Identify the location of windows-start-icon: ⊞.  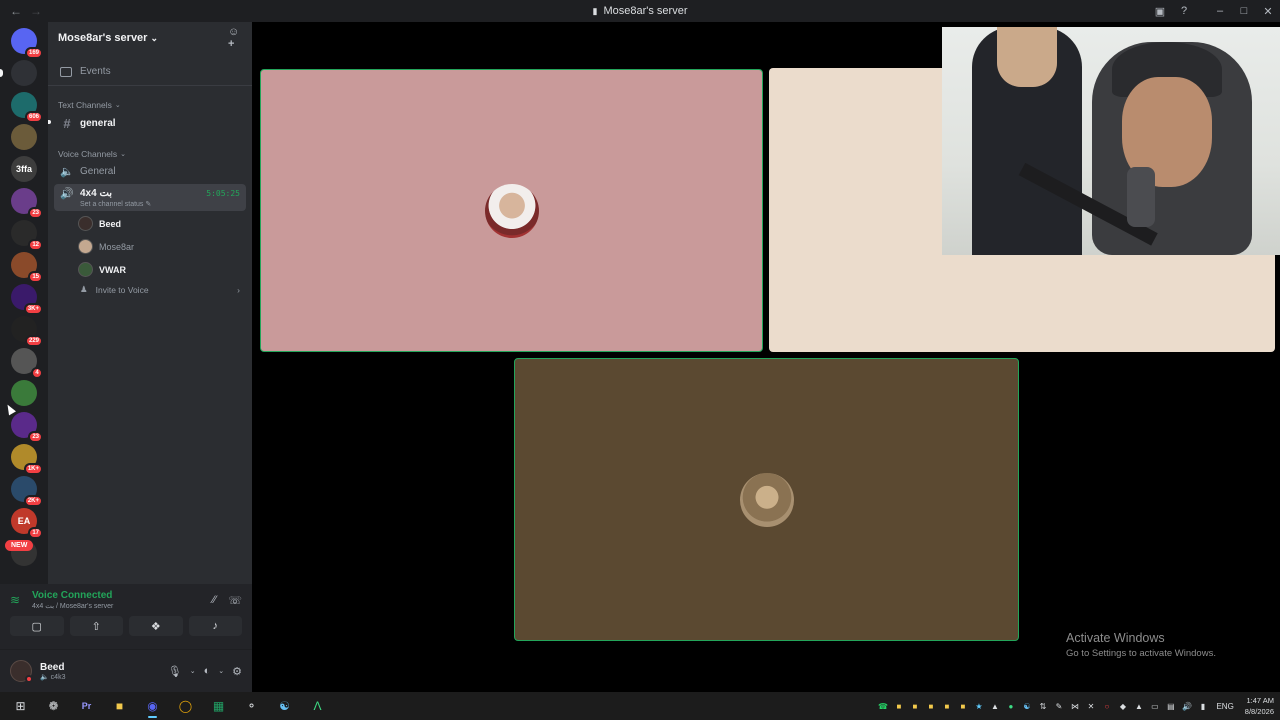
(20, 706).